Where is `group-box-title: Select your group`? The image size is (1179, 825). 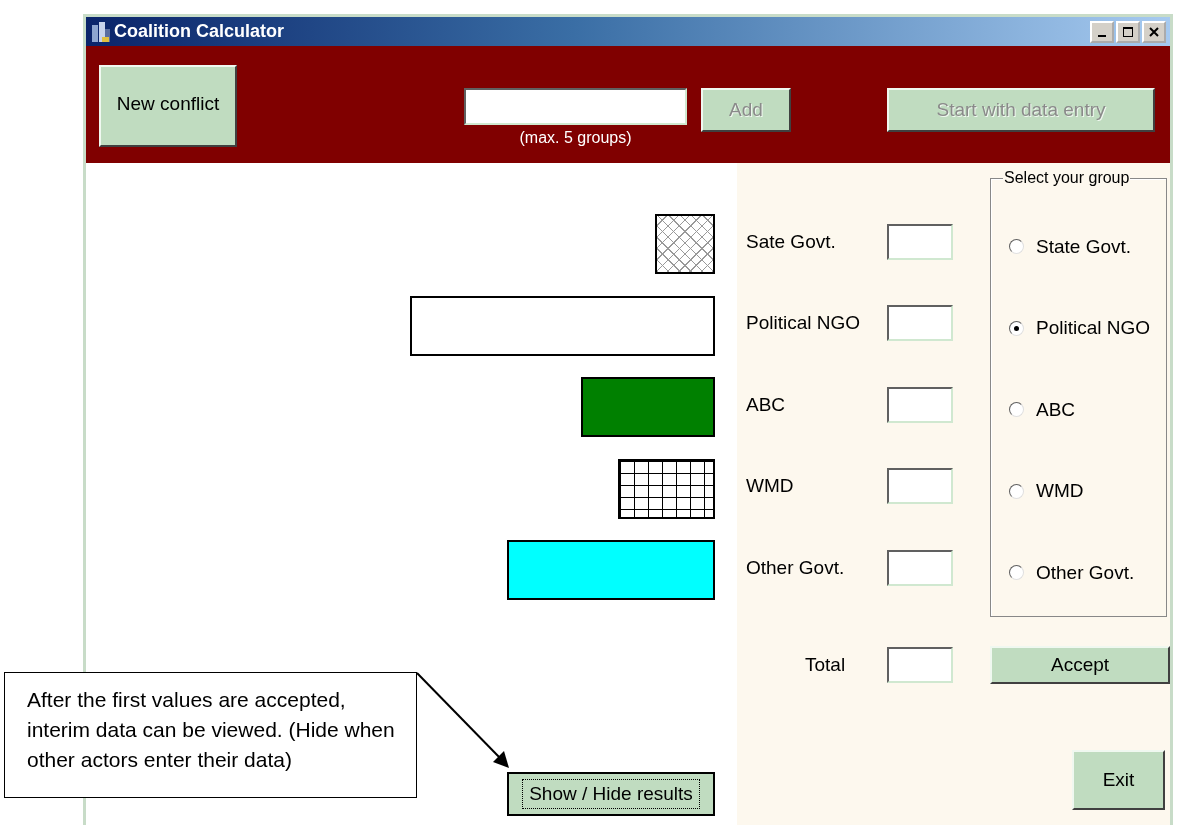 group-box-title: Select your group is located at coordinates (1067, 178).